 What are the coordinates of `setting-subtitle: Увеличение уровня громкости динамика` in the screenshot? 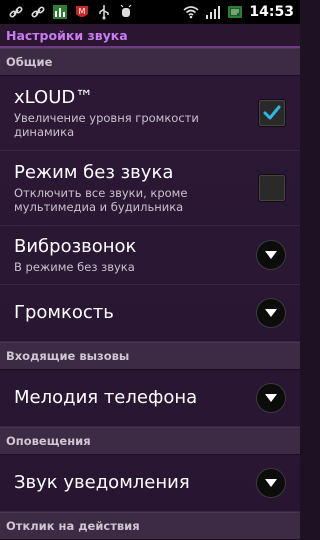 It's located at (106, 125).